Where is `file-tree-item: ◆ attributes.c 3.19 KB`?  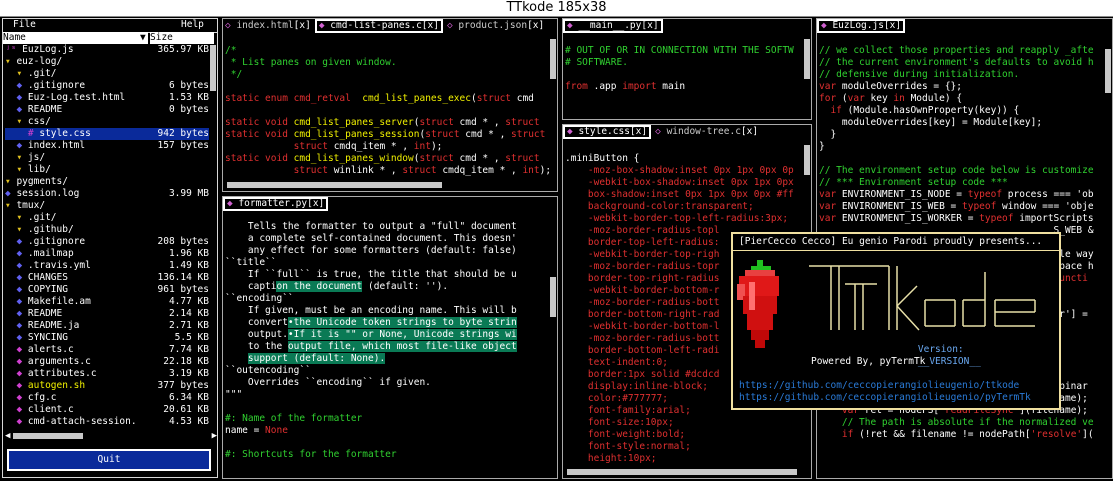
file-tree-item: ◆ attributes.c 3.19 KB is located at coordinates (107, 374).